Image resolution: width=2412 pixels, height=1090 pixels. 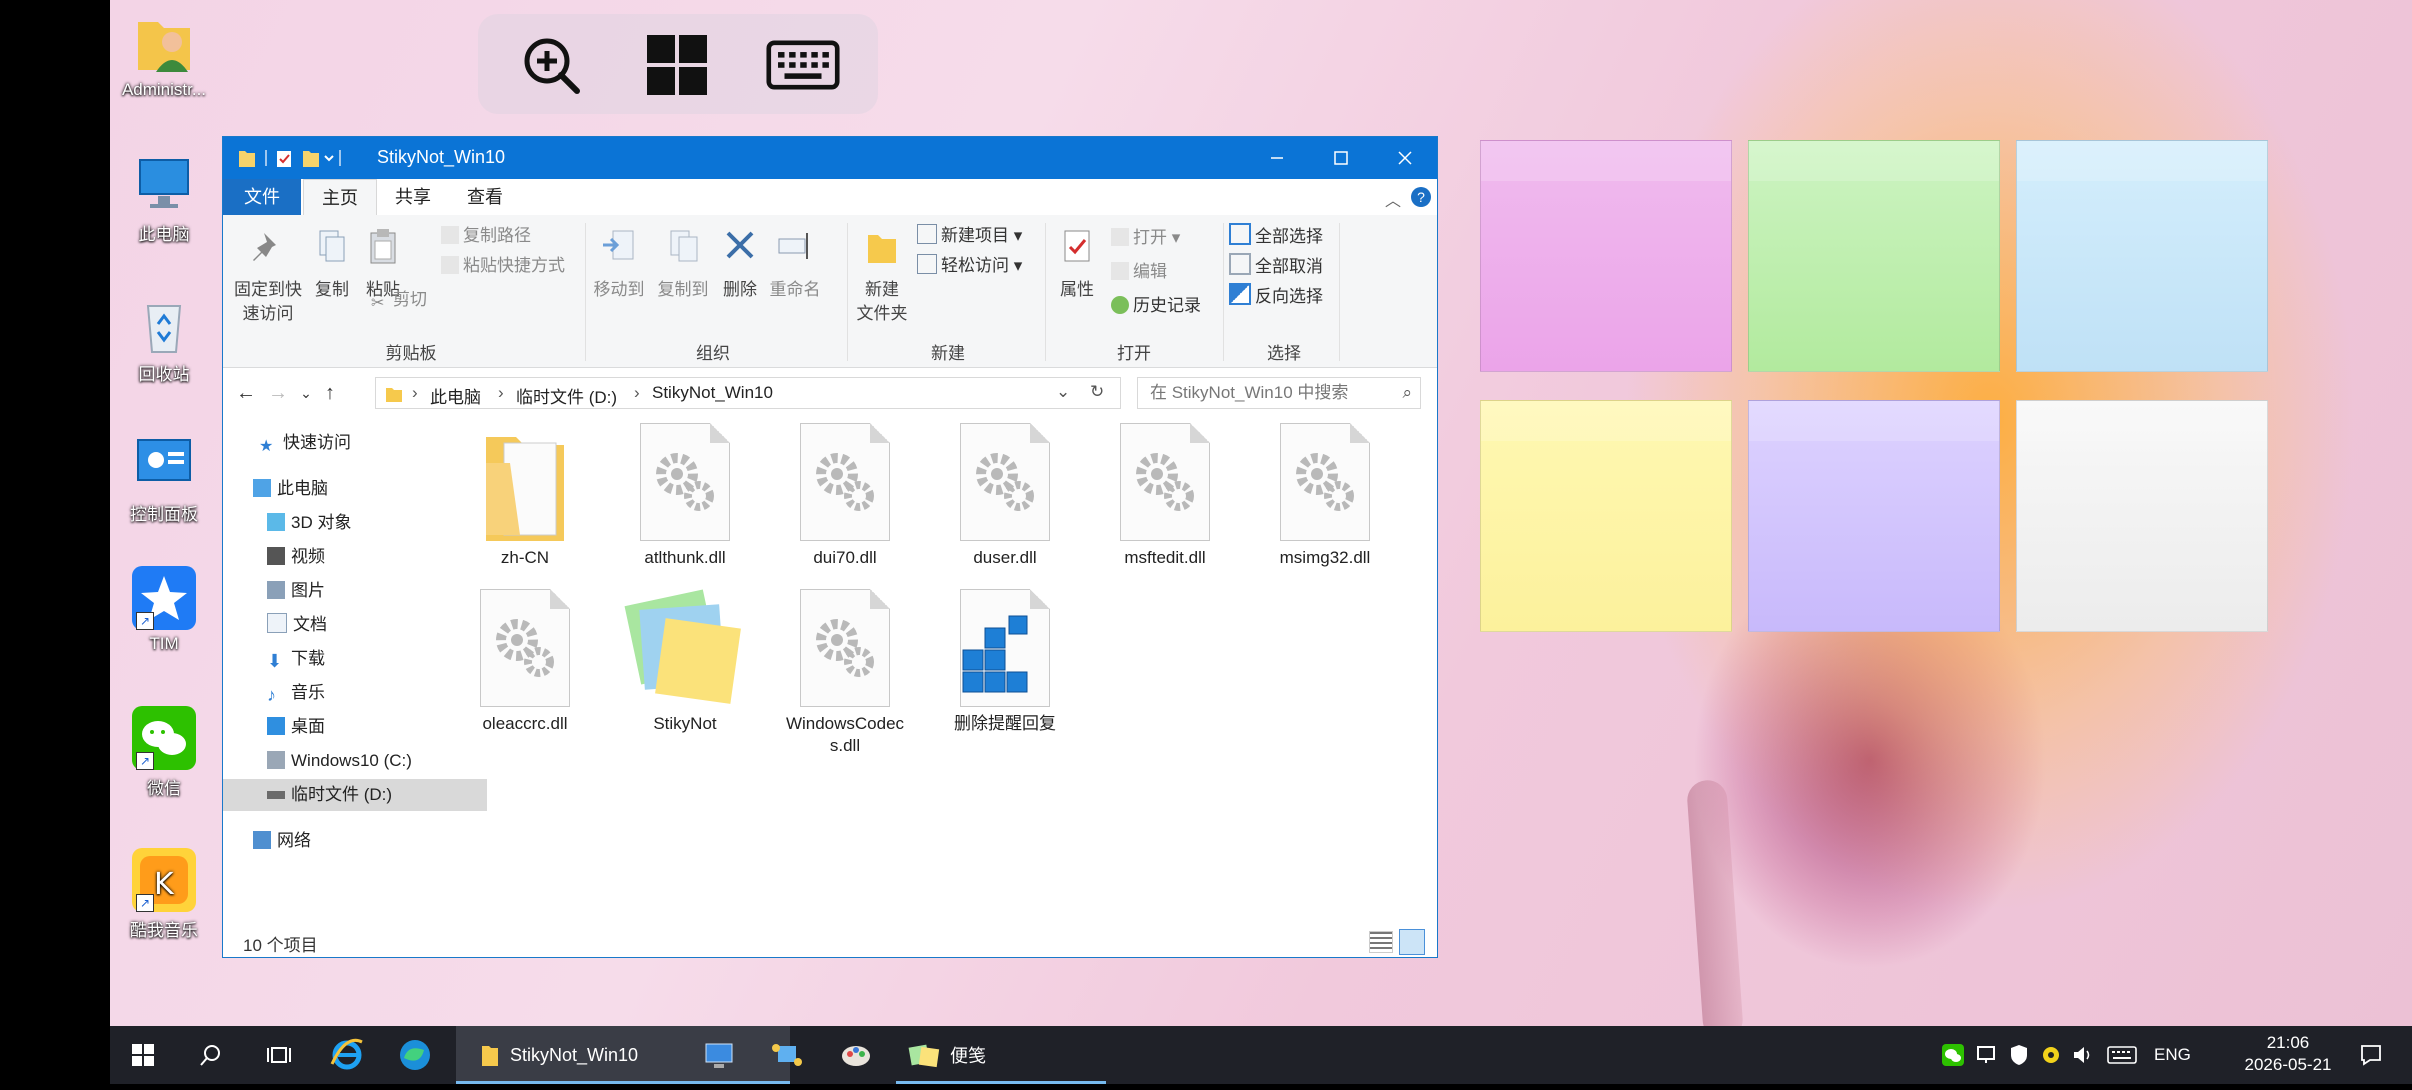 What do you see at coordinates (845, 673) in the screenshot?
I see `file-item: WindowsCodecs.dll` at bounding box center [845, 673].